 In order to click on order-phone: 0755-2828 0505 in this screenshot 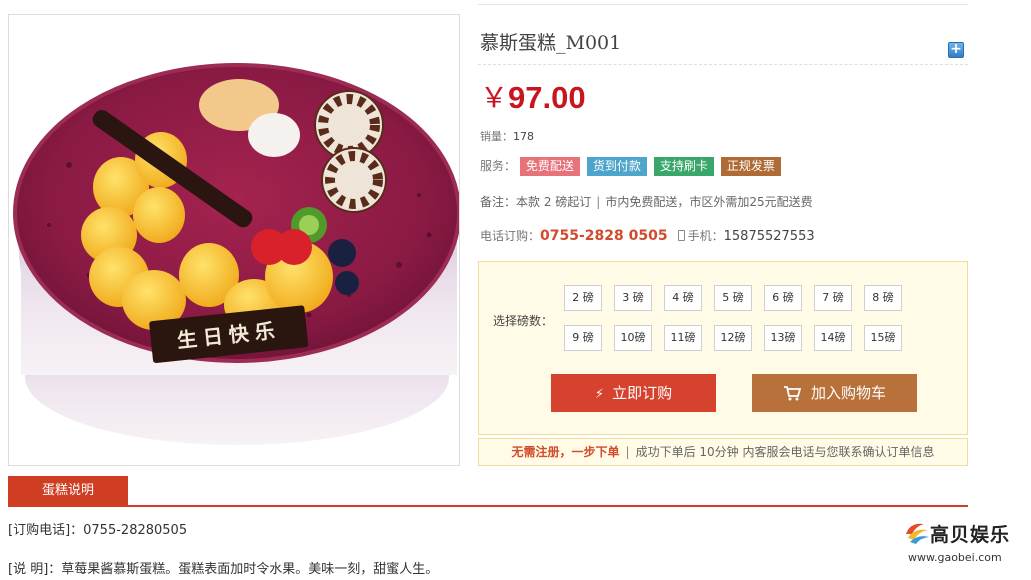, I will do `click(604, 236)`.